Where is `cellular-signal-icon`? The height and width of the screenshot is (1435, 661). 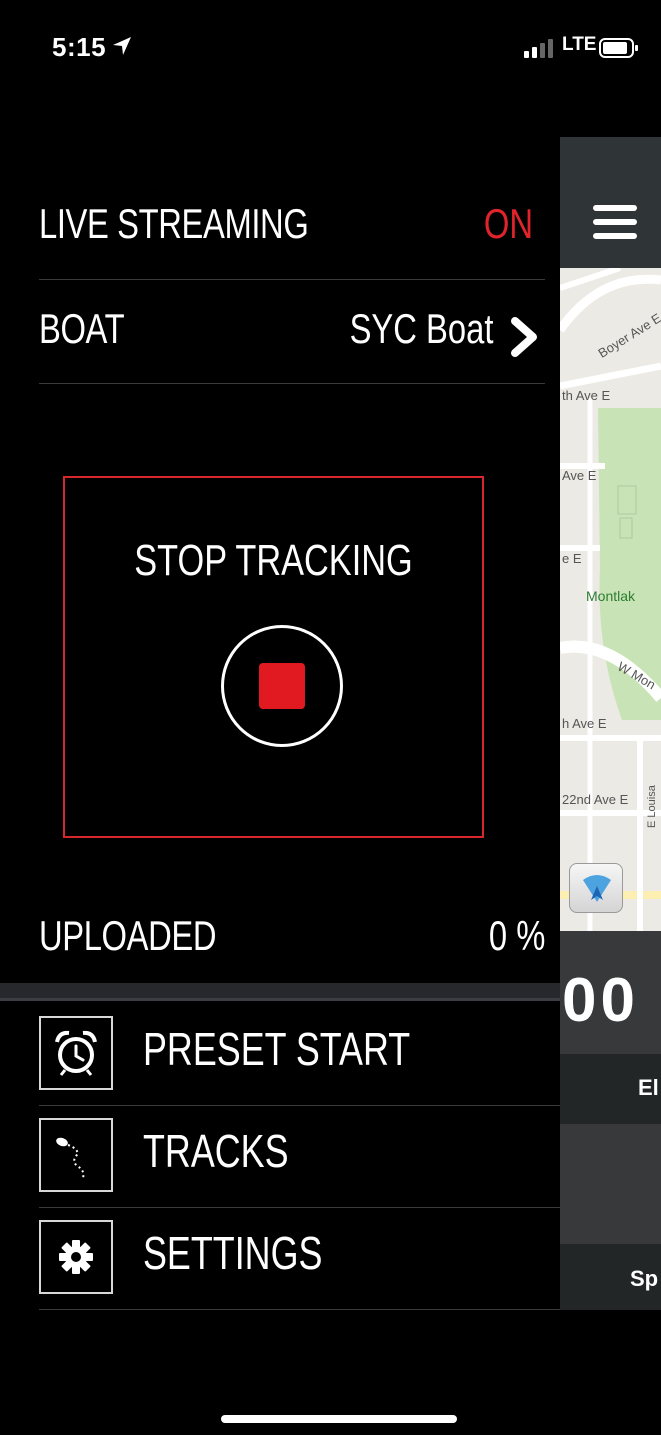
cellular-signal-icon is located at coordinates (538, 48).